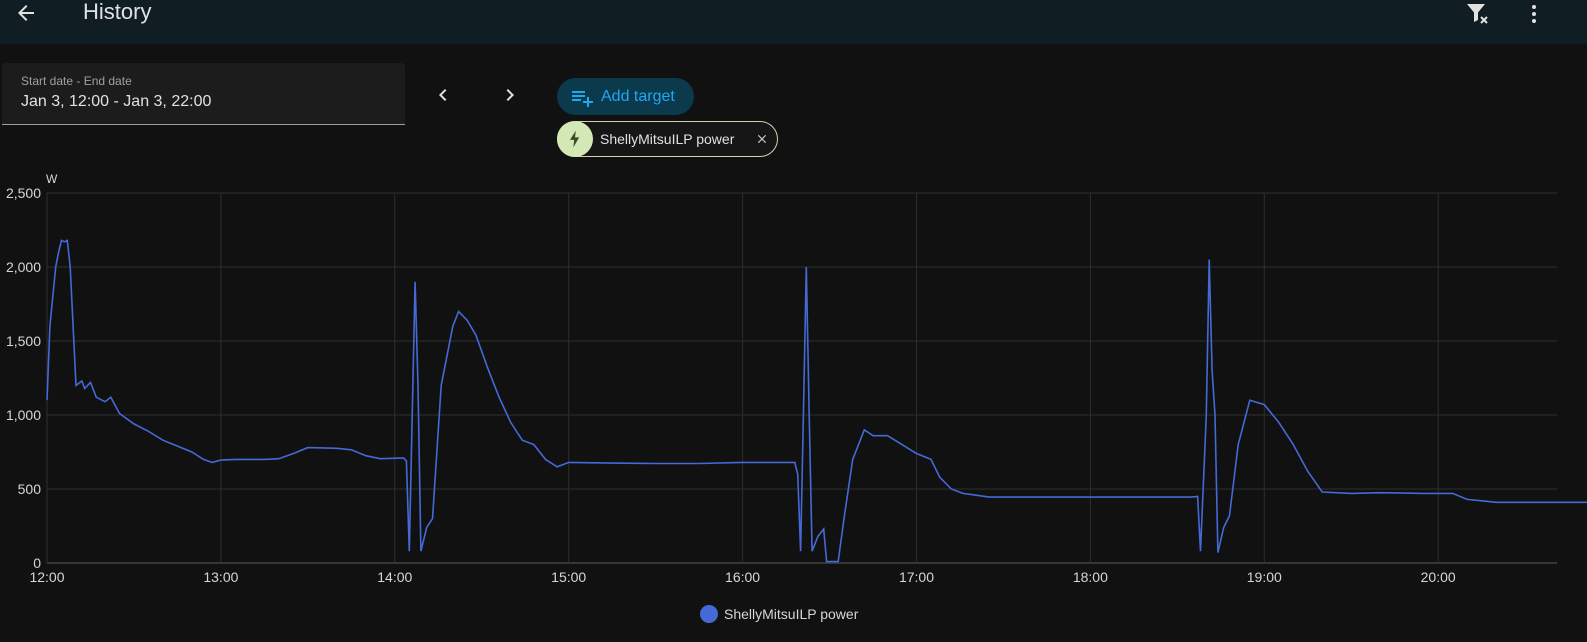 This screenshot has height=642, width=1587. Describe the element at coordinates (709, 614) in the screenshot. I see `legend-color-dot` at that location.